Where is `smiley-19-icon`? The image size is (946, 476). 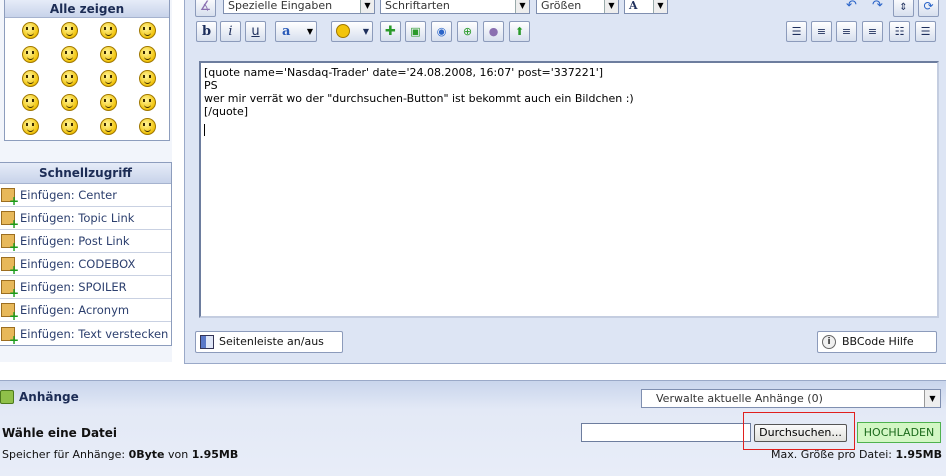 smiley-19-icon is located at coordinates (108, 126).